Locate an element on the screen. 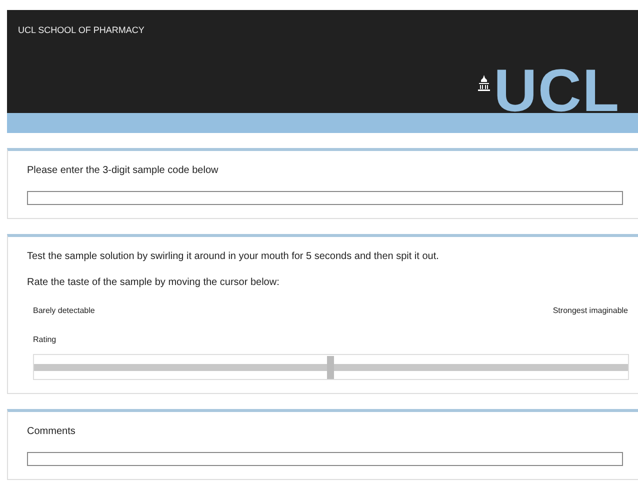  question-text: Comments is located at coordinates (51, 431).